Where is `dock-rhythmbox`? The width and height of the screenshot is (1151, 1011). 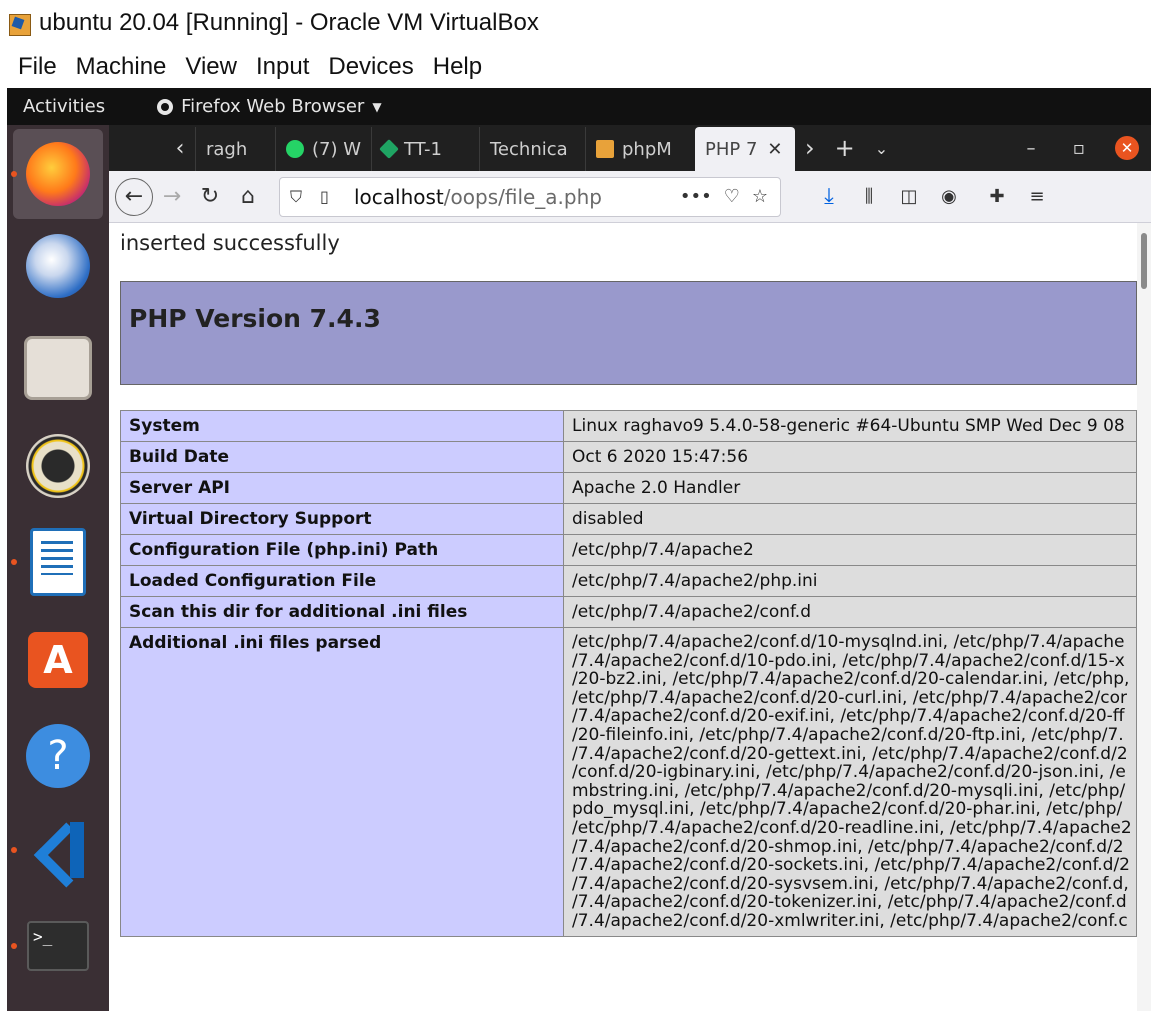
dock-rhythmbox is located at coordinates (58, 466).